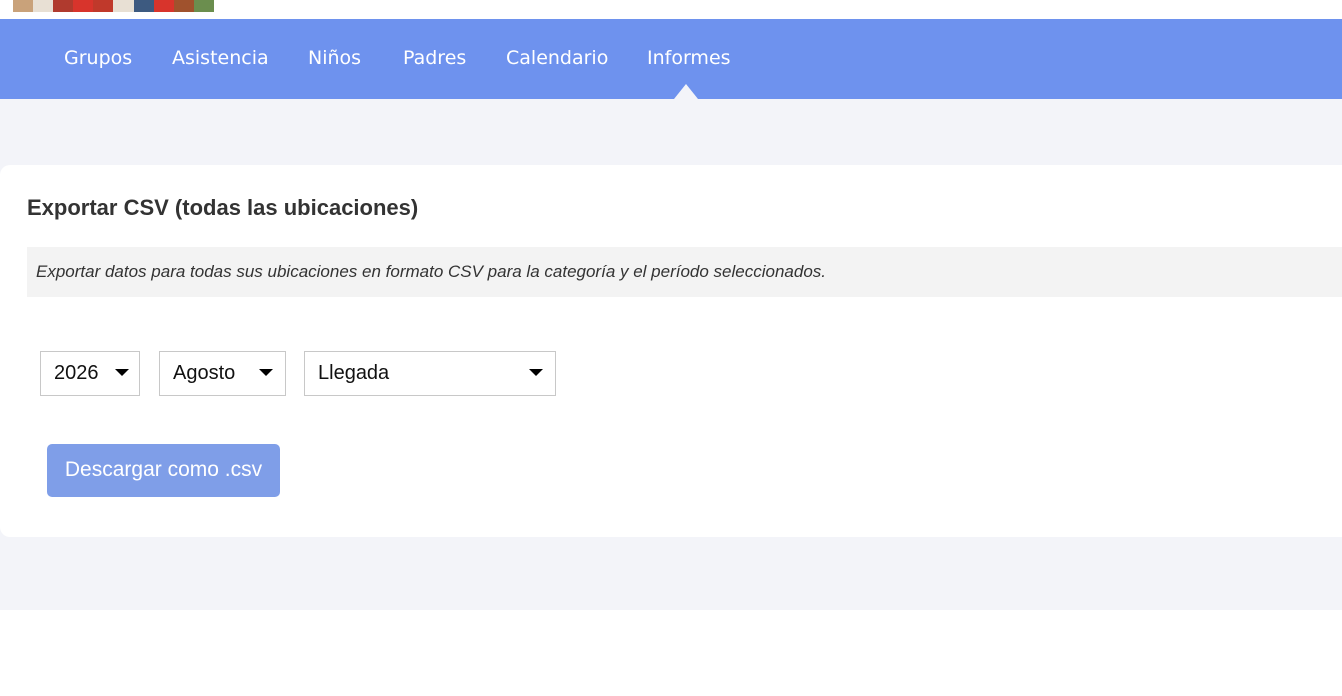 This screenshot has height=696, width=1342. Describe the element at coordinates (113, 6) in the screenshot. I see `brand-logo` at that location.